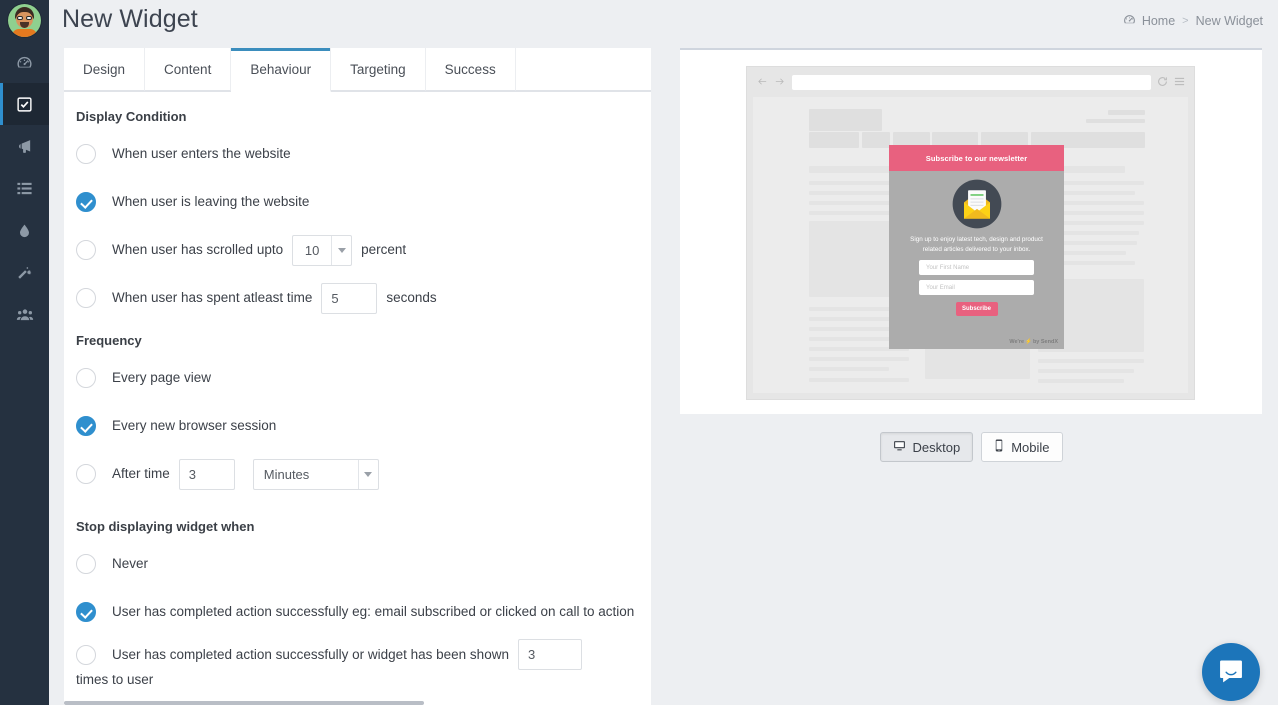 Image resolution: width=1278 pixels, height=705 pixels. What do you see at coordinates (1017, 342) in the screenshot?
I see `popup-branding-prefix: We're` at bounding box center [1017, 342].